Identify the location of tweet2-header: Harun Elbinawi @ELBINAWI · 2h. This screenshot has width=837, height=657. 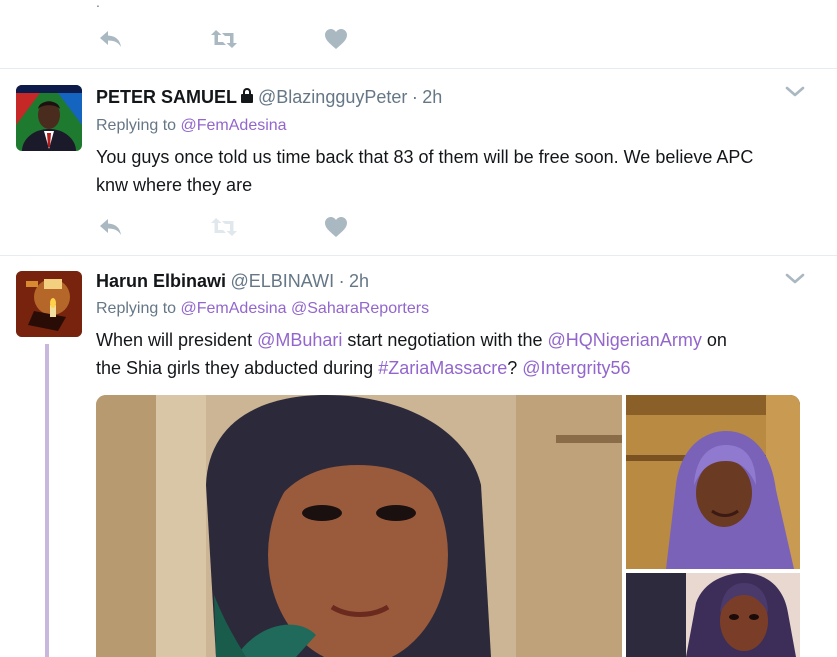
(232, 282).